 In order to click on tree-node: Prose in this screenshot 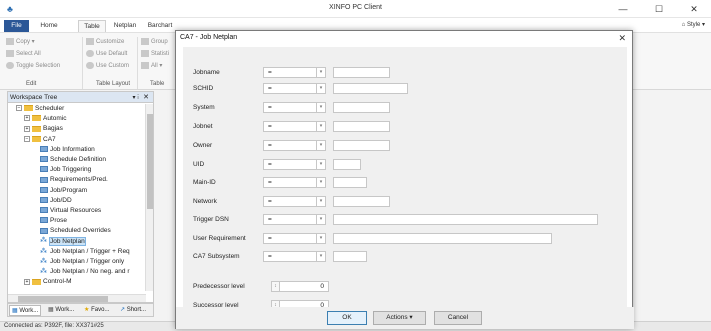, I will do `click(53, 220)`.